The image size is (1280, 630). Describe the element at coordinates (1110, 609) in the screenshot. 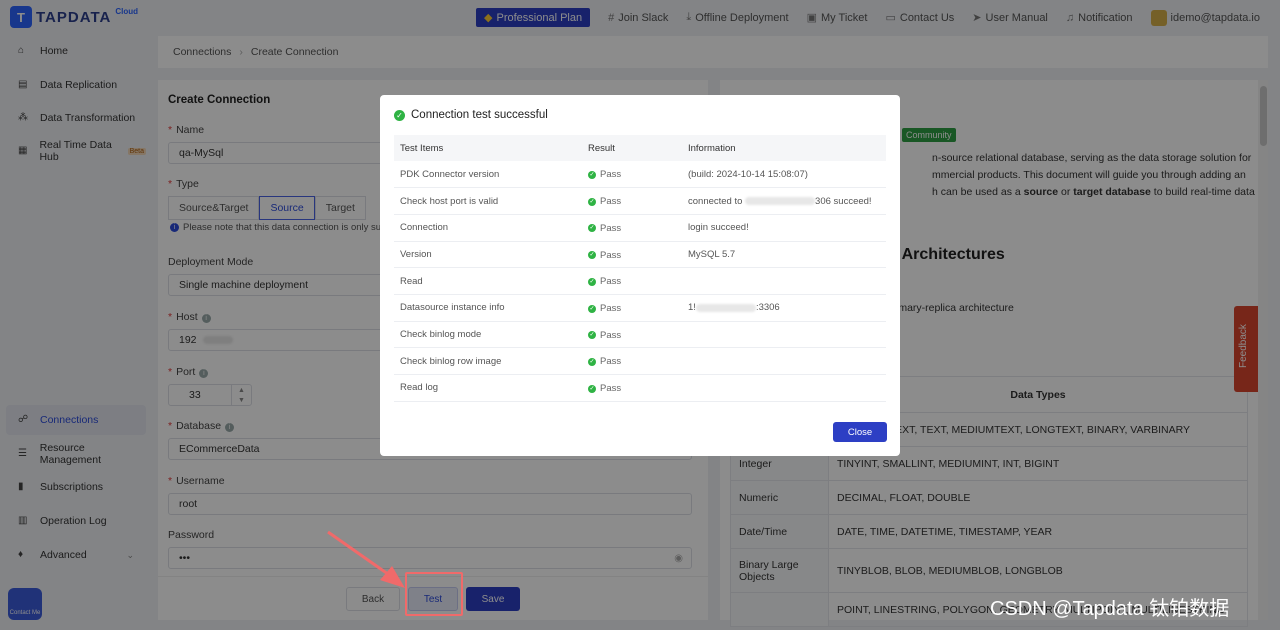

I see `watermark: CSDN @Tapdata 钛铂数据` at that location.